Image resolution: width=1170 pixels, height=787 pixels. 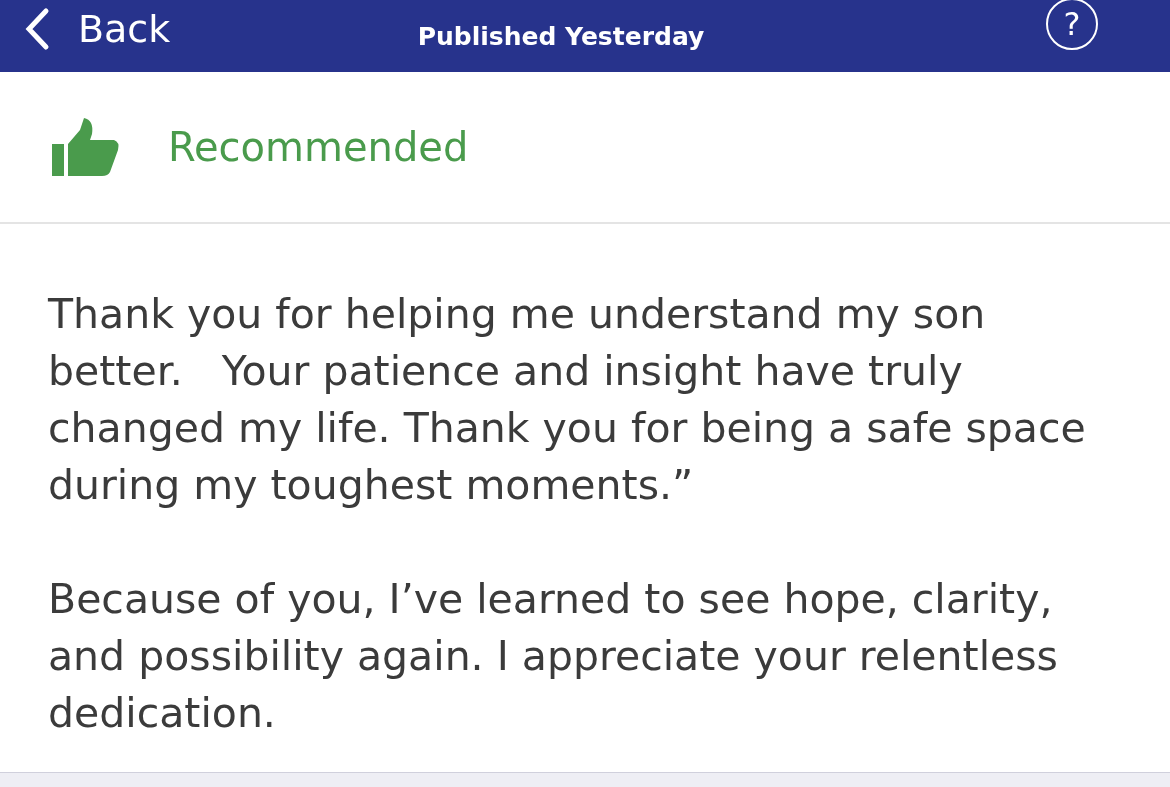 What do you see at coordinates (561, 36) in the screenshot?
I see `page-title: Published Yesterday` at bounding box center [561, 36].